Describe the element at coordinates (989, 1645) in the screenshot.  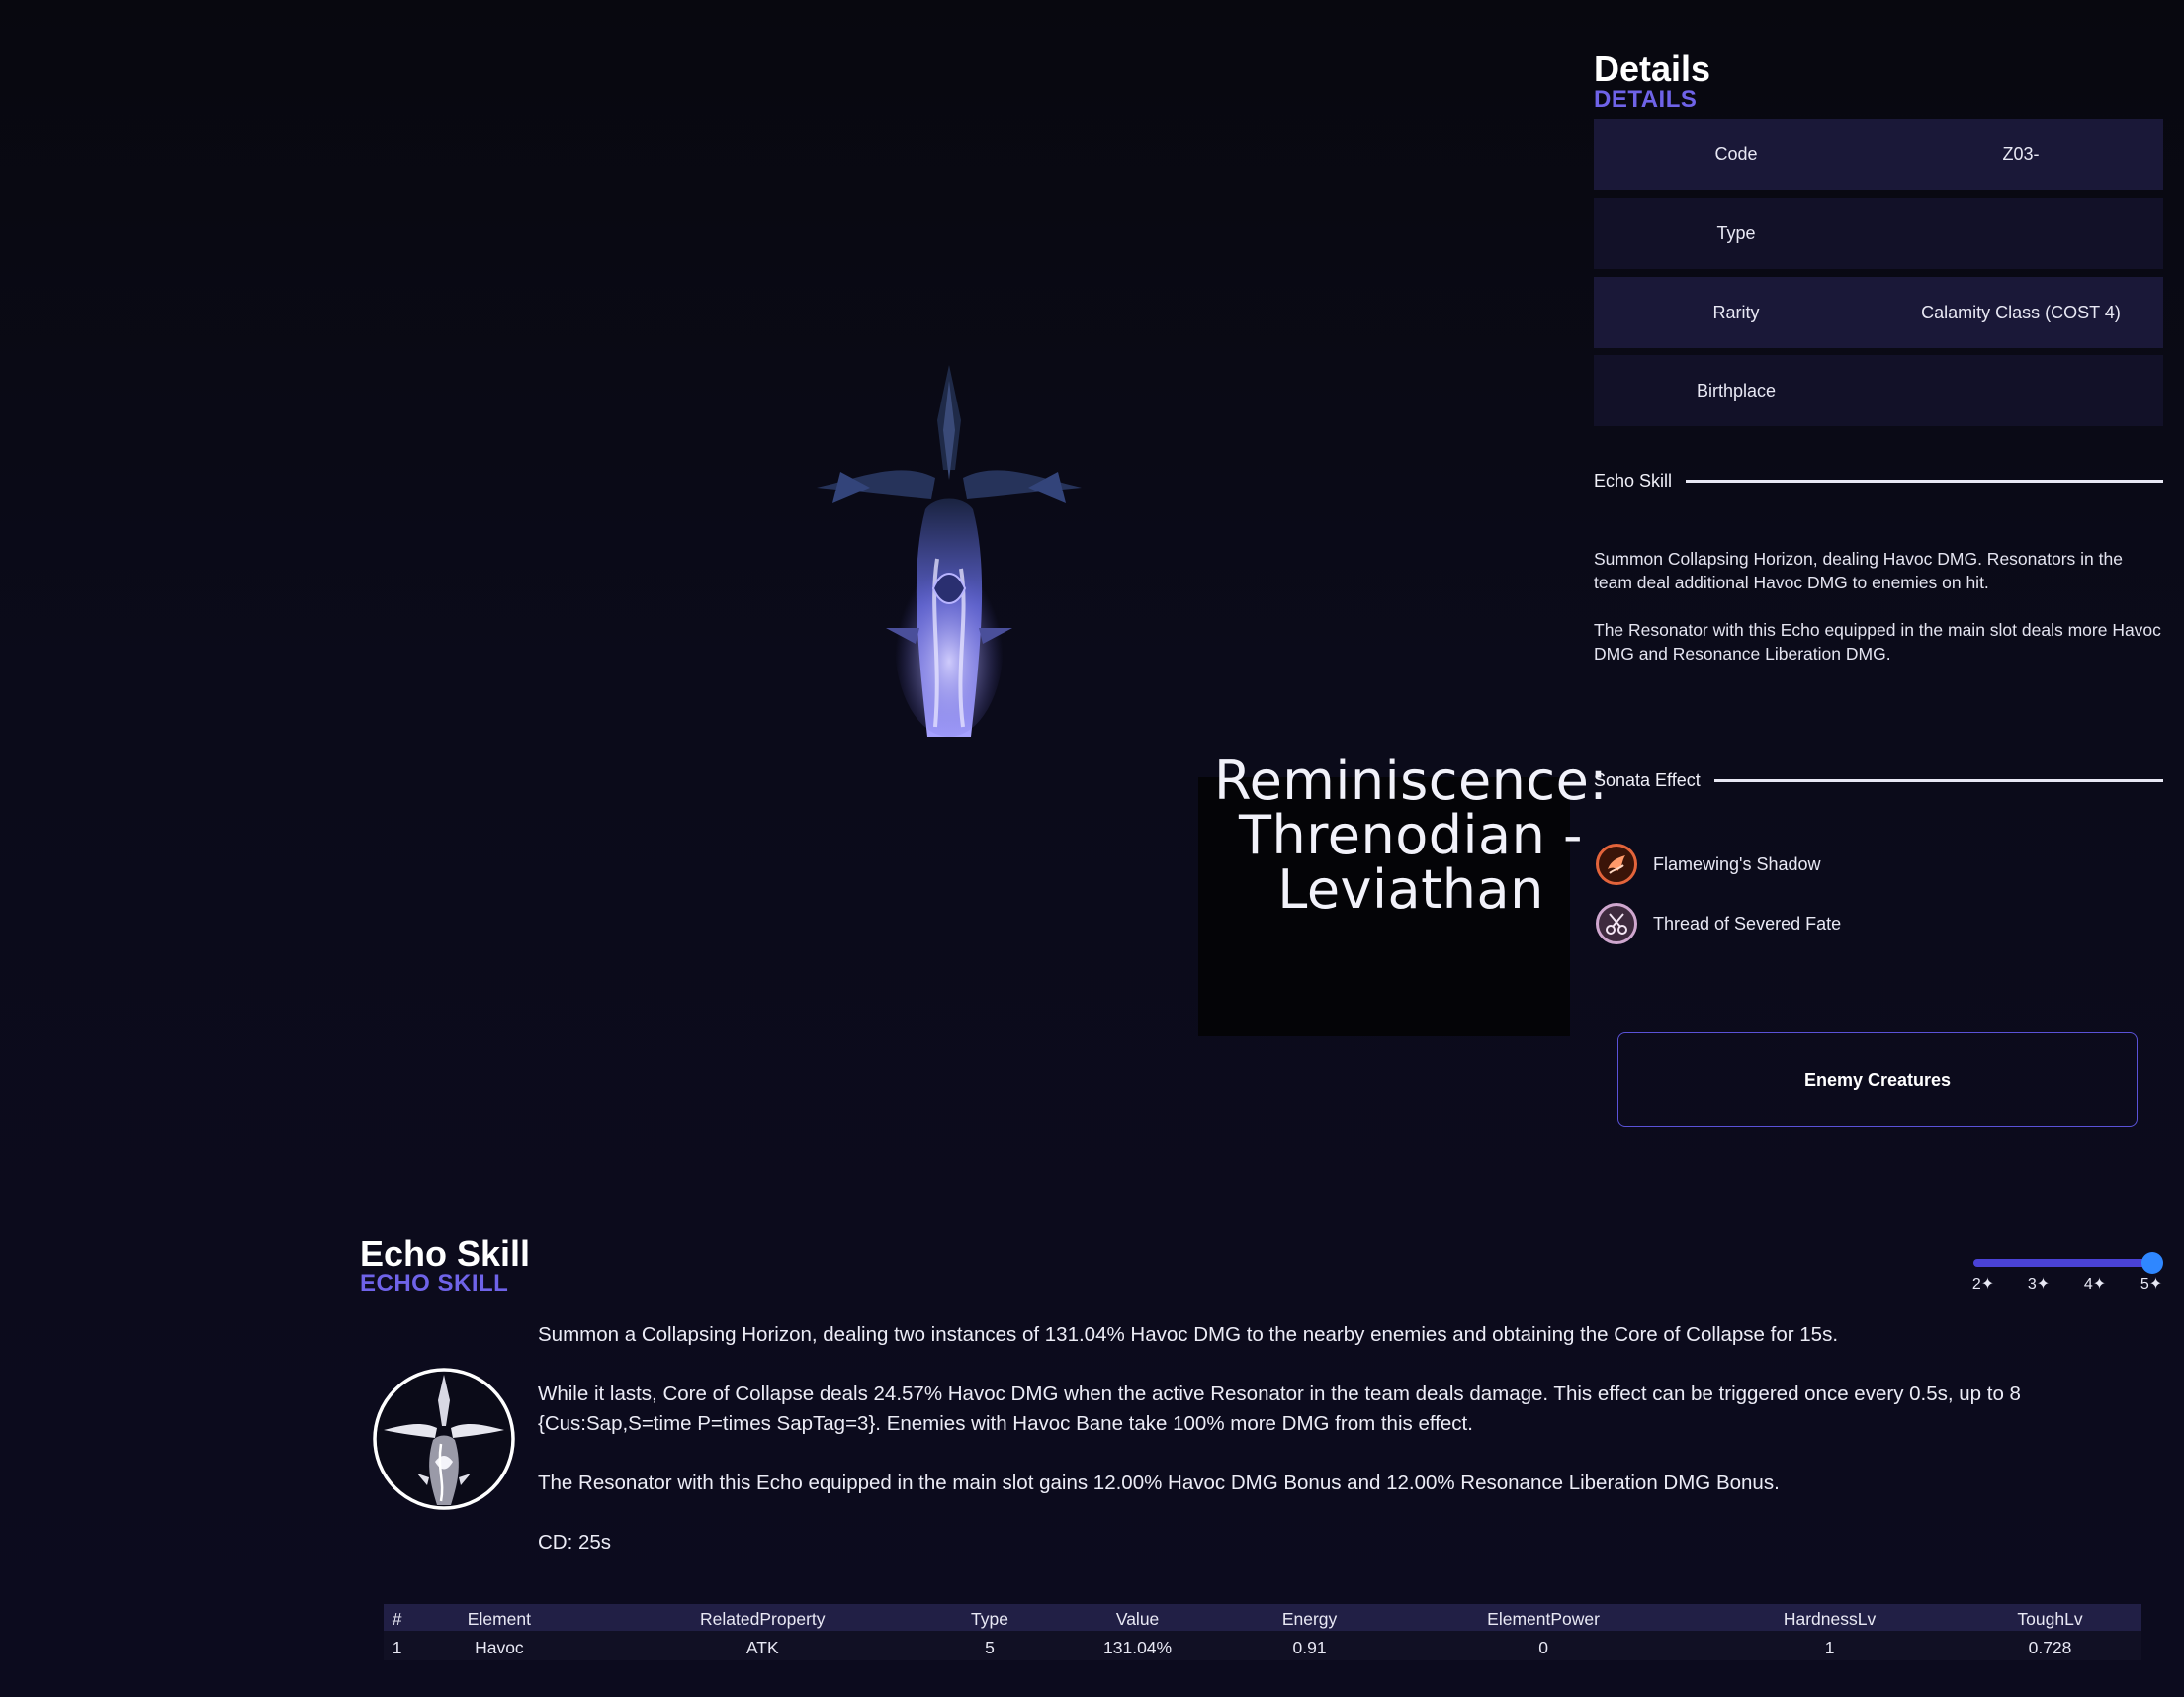
I see `table-cell: 5` at that location.